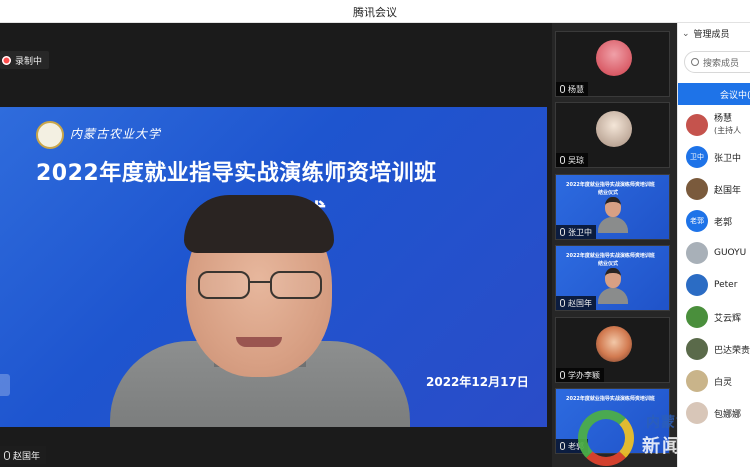 Image resolution: width=750 pixels, height=467 pixels. I want to click on member-name: 包娜娜, so click(728, 414).